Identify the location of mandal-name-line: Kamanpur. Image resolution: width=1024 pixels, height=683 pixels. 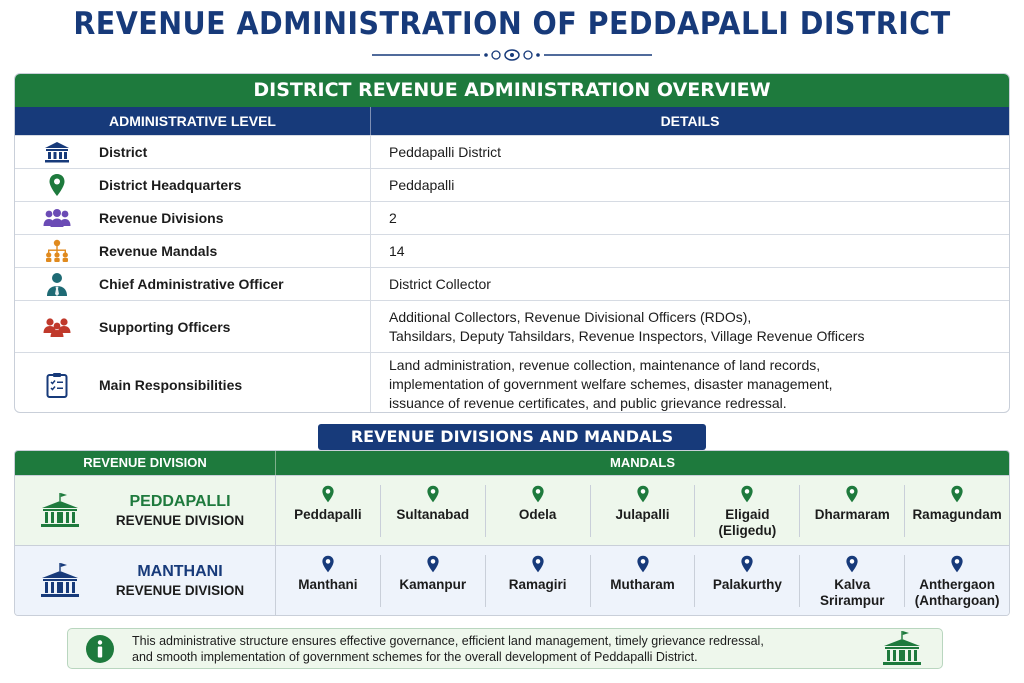
(433, 584).